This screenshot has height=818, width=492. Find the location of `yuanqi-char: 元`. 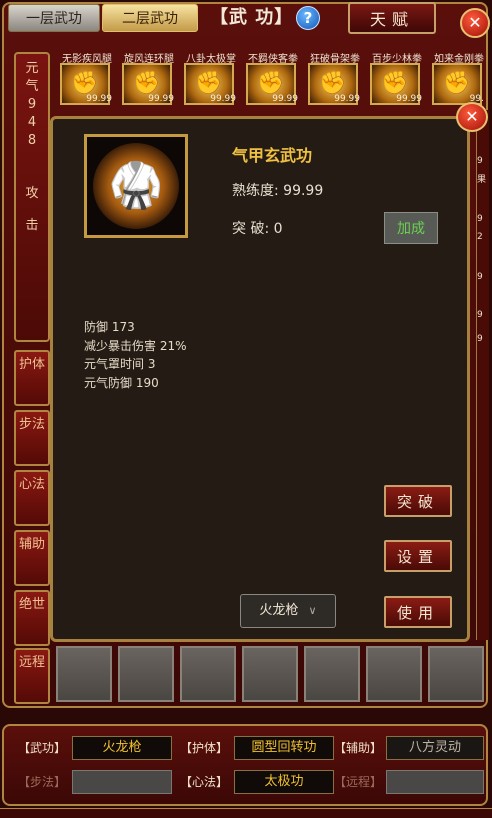

yuanqi-char: 元 is located at coordinates (32, 68).